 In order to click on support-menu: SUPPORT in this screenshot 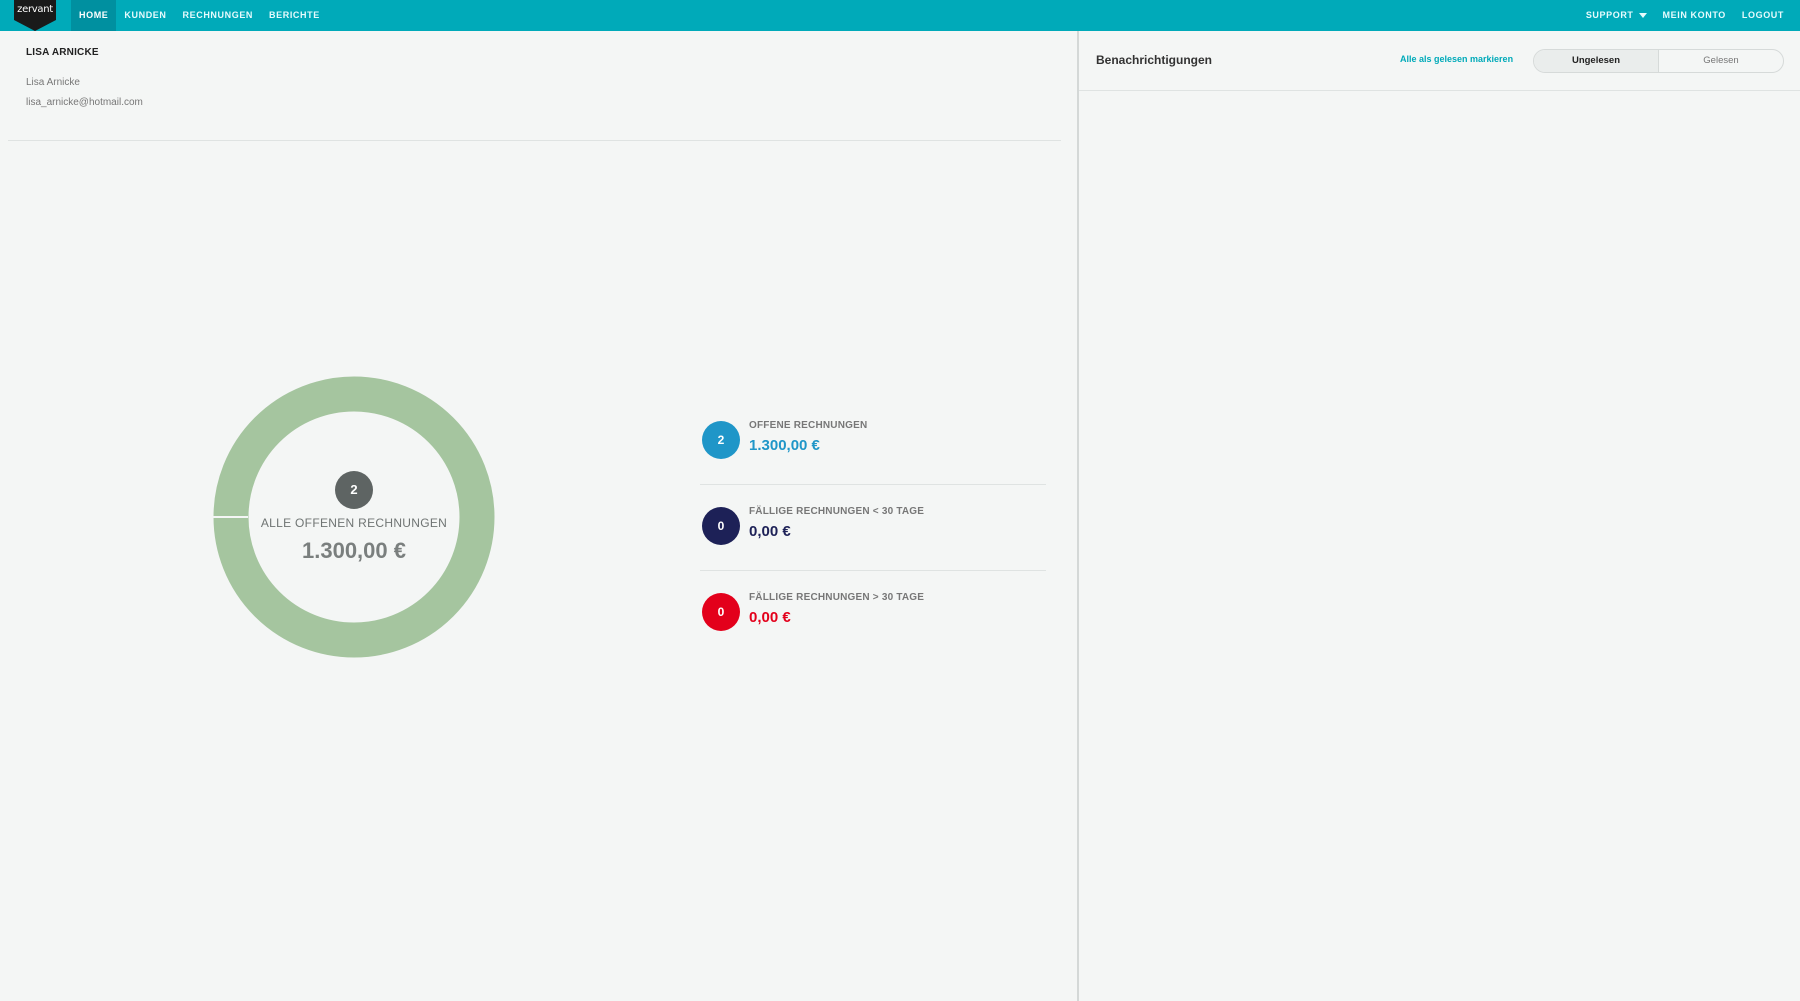, I will do `click(1616, 15)`.